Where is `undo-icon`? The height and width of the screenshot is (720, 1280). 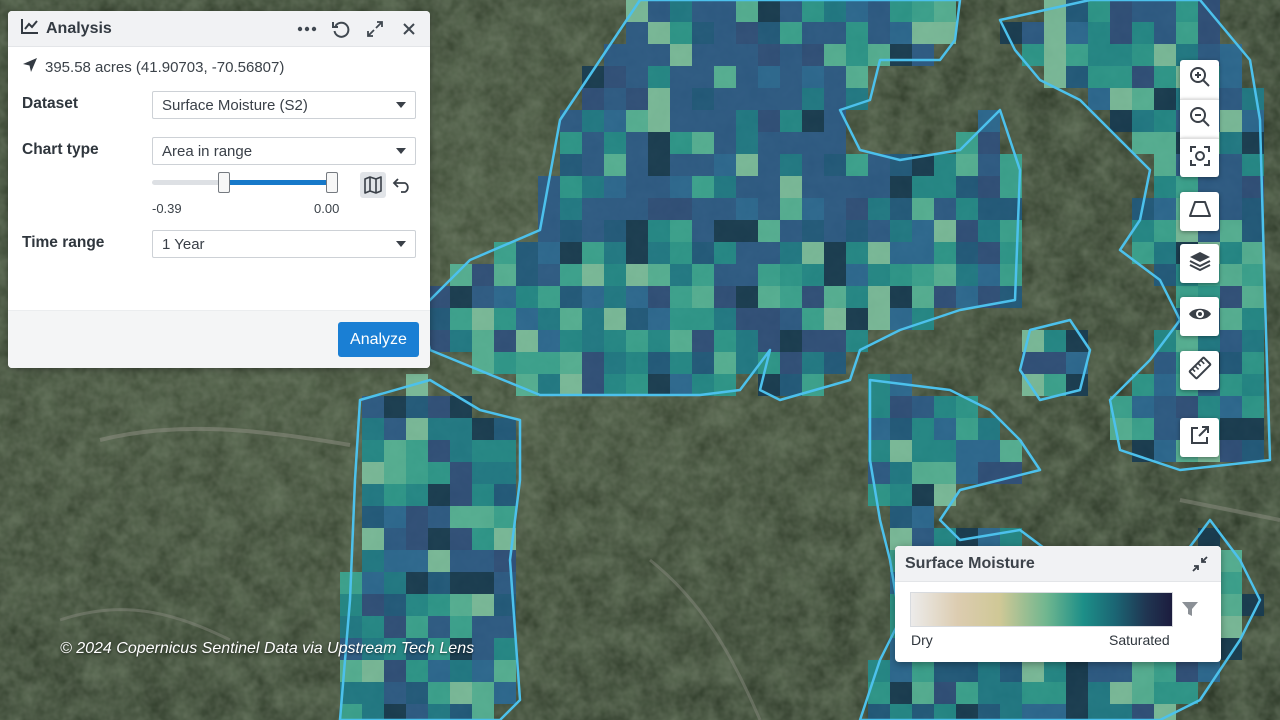
undo-icon is located at coordinates (402, 185).